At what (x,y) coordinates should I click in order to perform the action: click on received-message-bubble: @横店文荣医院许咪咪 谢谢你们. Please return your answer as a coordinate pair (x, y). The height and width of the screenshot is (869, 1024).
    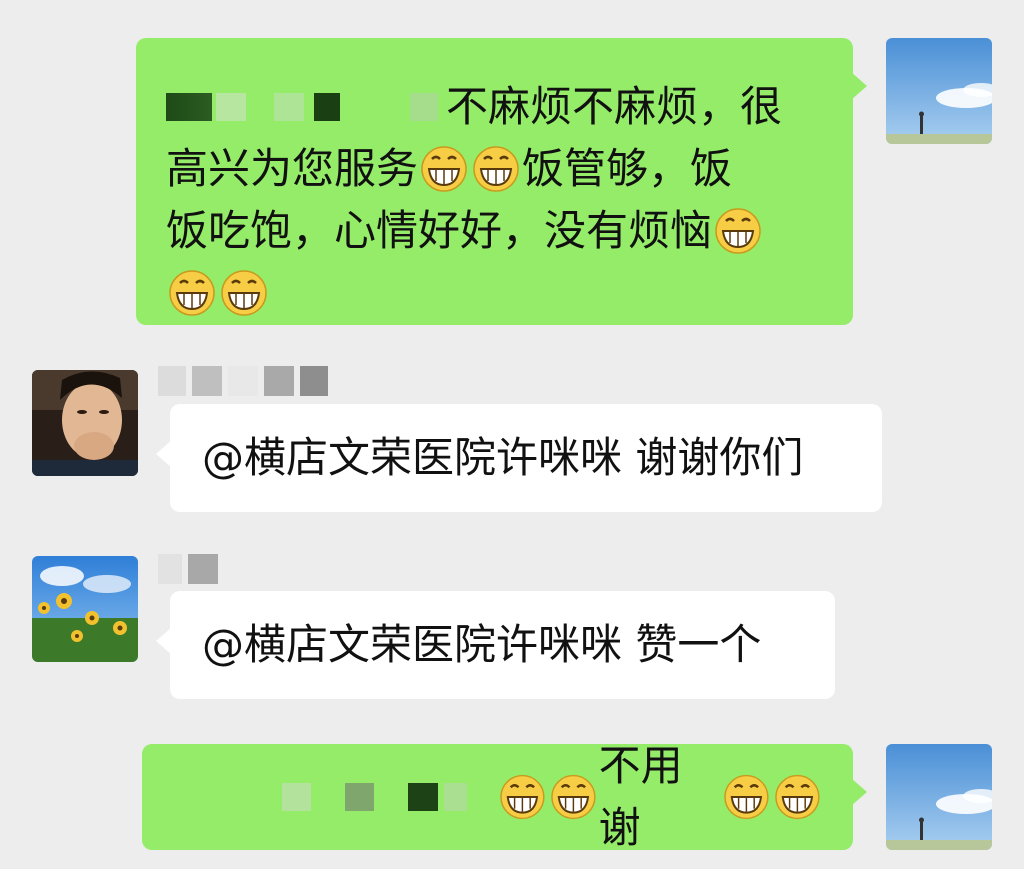
    Looking at the image, I should click on (519, 458).